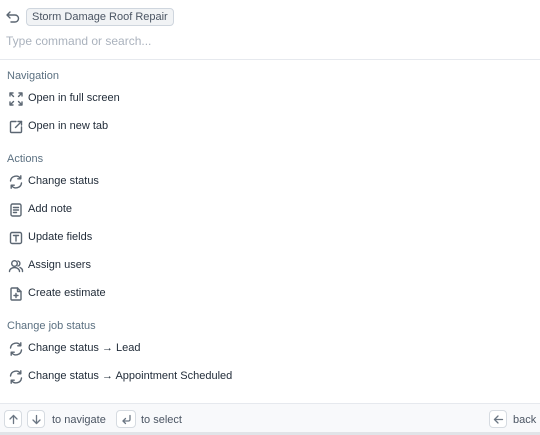 The width and height of the screenshot is (540, 435). I want to click on command-label: Change status, so click(63, 181).